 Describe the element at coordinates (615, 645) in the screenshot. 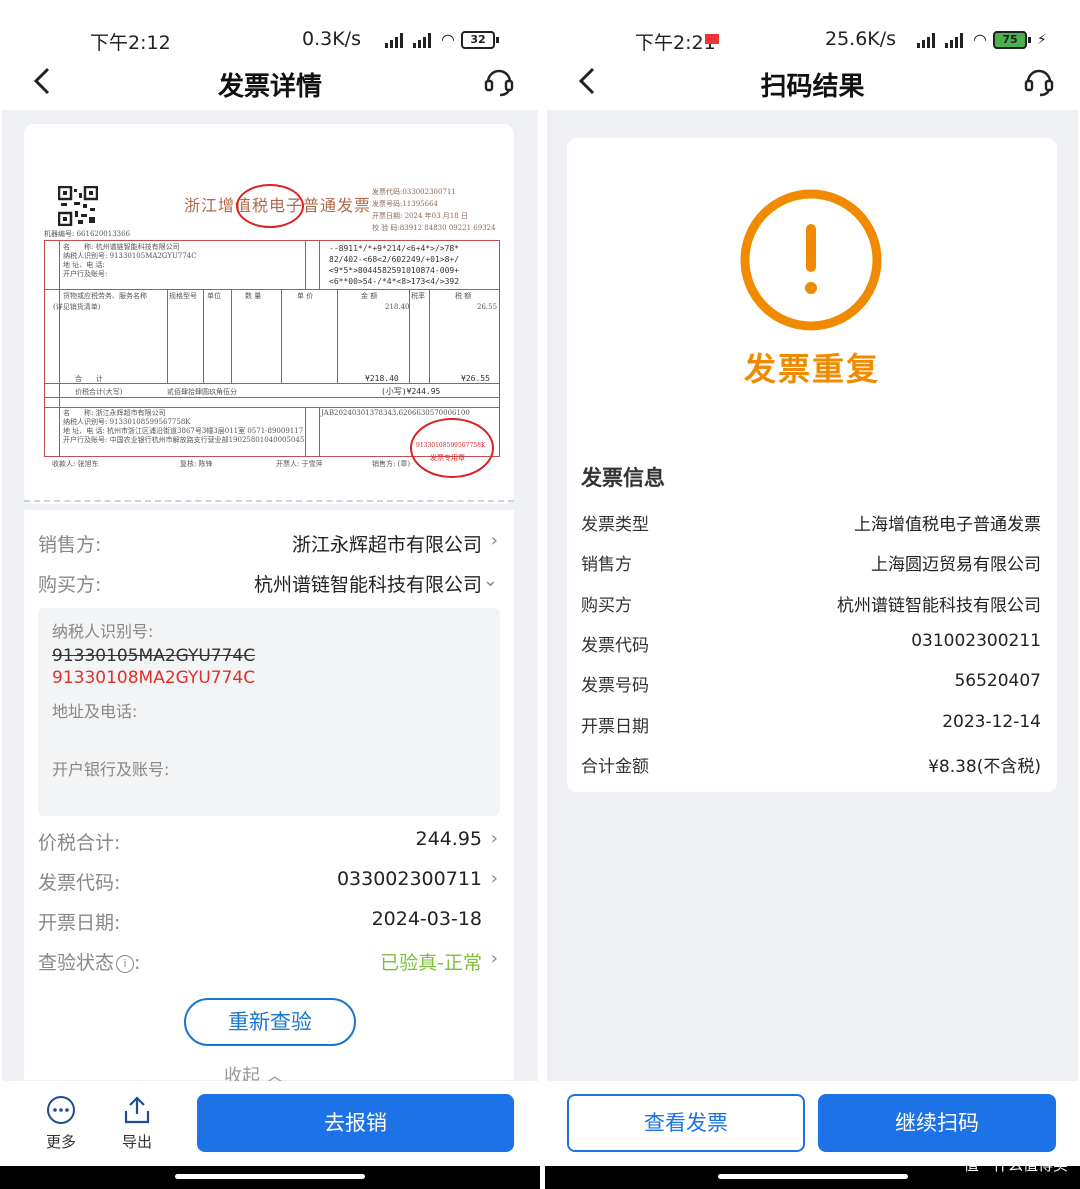

I see `info-label: 发票代码` at that location.